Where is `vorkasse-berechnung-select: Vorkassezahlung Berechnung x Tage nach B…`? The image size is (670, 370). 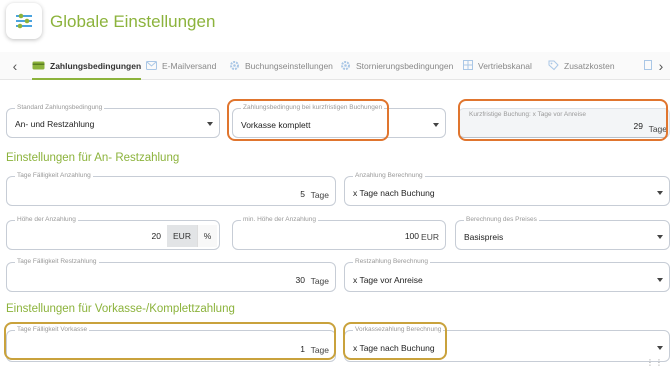
vorkasse-berechnung-select: Vorkassezahlung Berechnung x Tage nach B… is located at coordinates (507, 344).